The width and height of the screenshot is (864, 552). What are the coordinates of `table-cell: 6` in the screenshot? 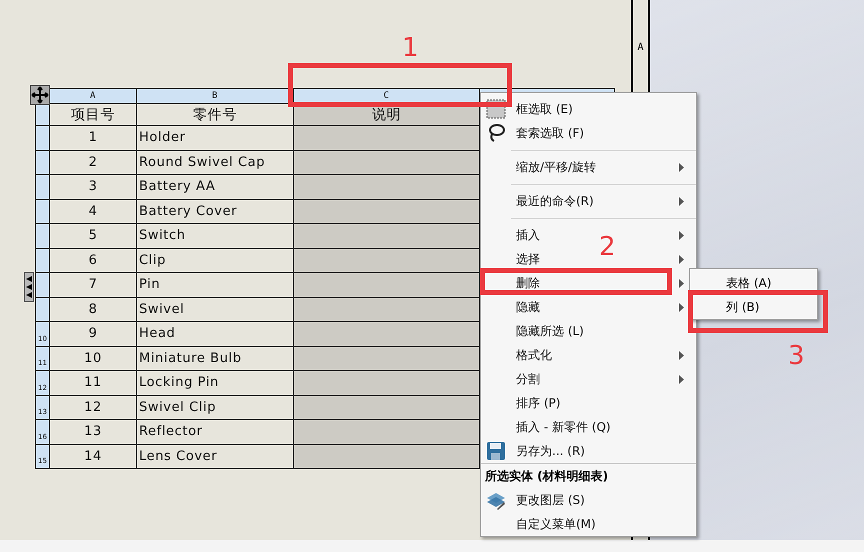 It's located at (93, 260).